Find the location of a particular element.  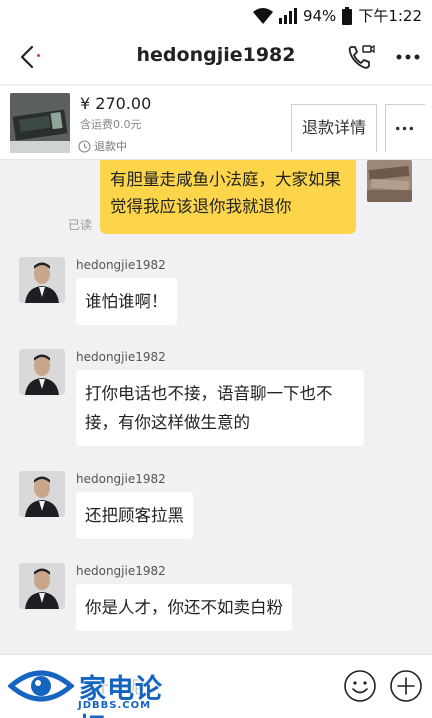

status-bar: 94% 下午1:22 is located at coordinates (216, 15).